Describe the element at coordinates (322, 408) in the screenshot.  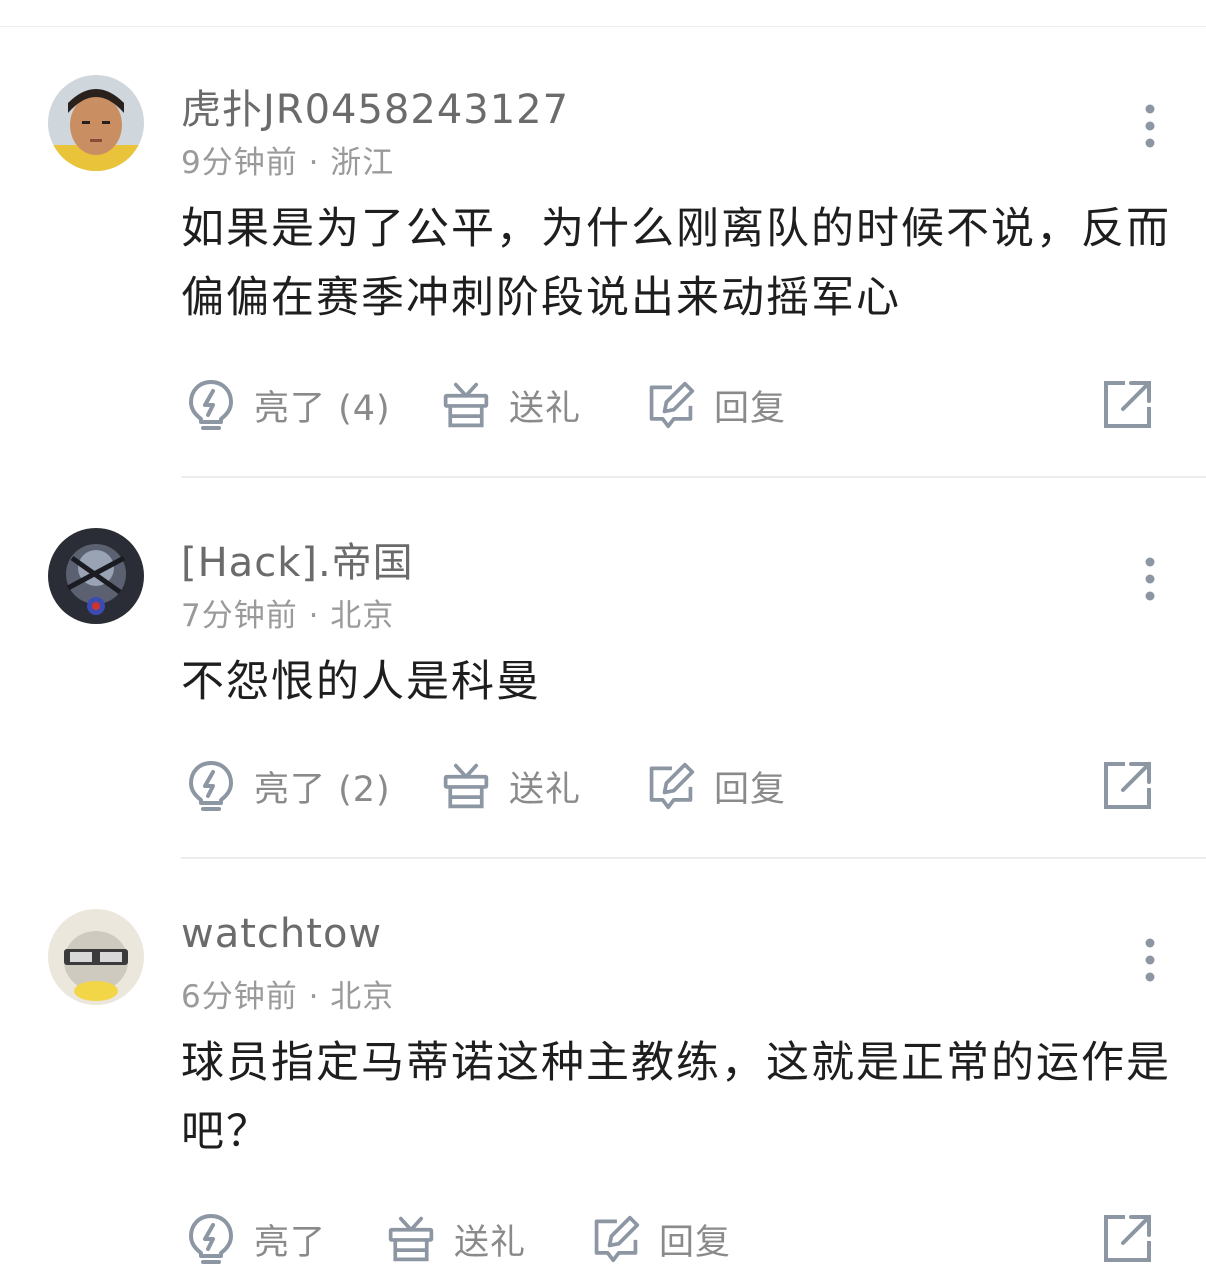
I see `like-count-label: 亮了 (4)` at that location.